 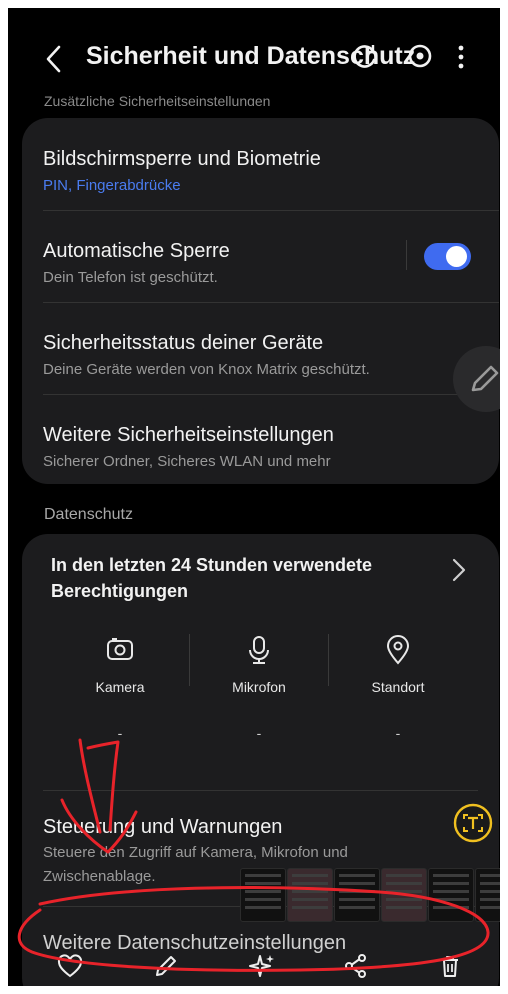 I want to click on app-bar: Sicherheit und Datenschutz, so click(x=254, y=60).